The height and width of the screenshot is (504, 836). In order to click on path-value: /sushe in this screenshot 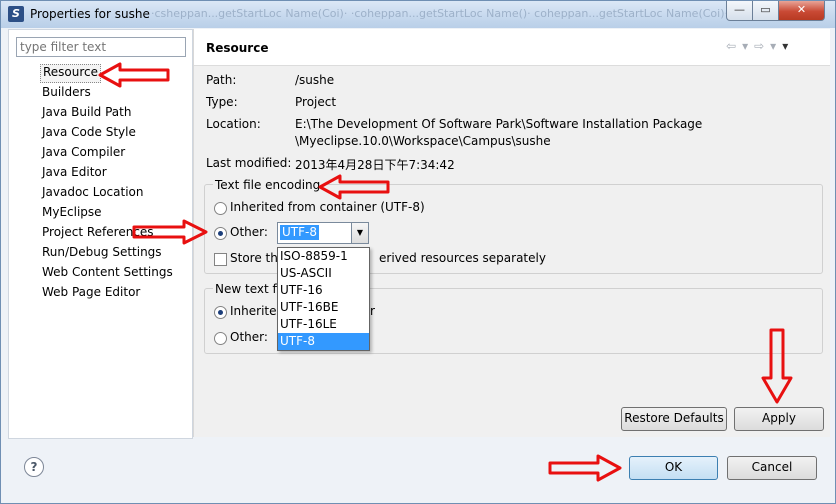, I will do `click(315, 80)`.